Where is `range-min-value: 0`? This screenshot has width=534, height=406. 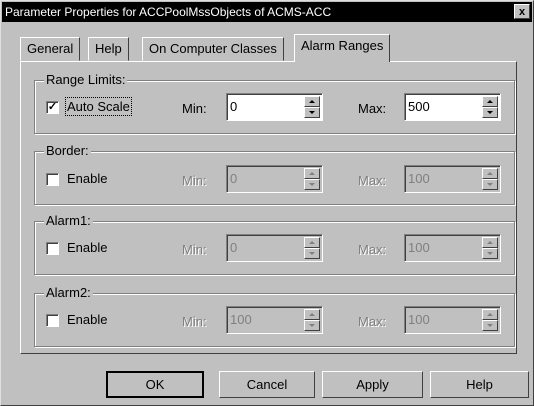
range-min-value: 0 is located at coordinates (234, 106).